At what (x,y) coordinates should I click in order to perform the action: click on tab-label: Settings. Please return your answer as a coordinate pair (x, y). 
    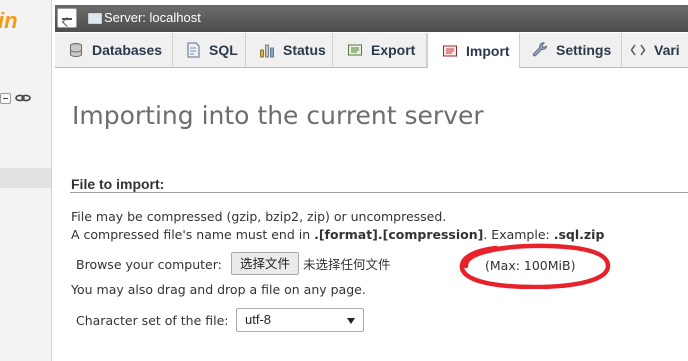
    Looking at the image, I should click on (584, 50).